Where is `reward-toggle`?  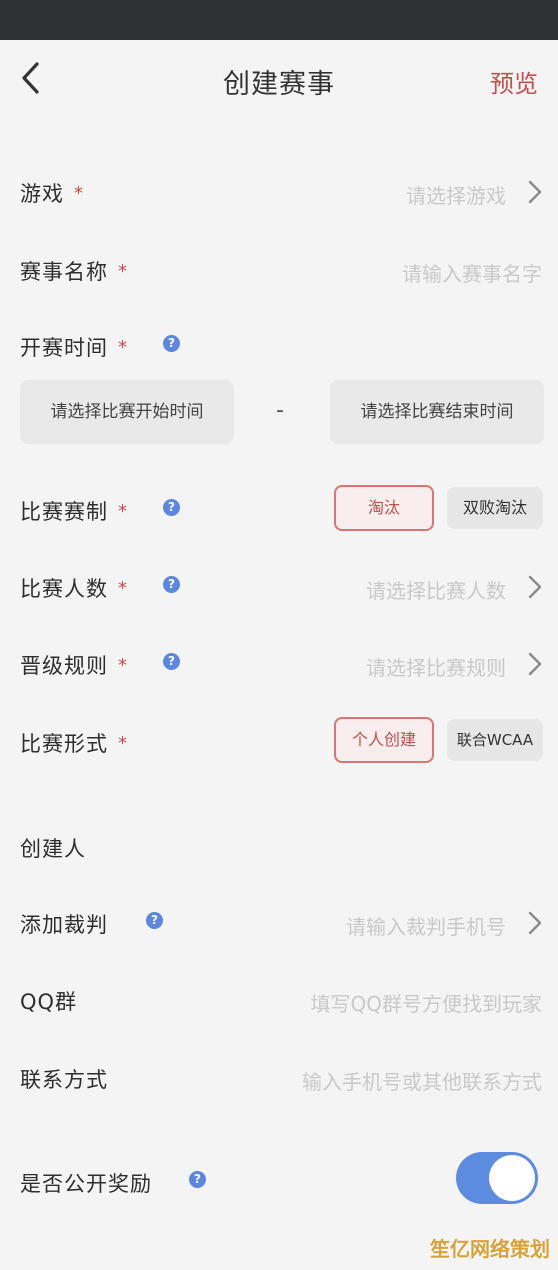 reward-toggle is located at coordinates (497, 1178).